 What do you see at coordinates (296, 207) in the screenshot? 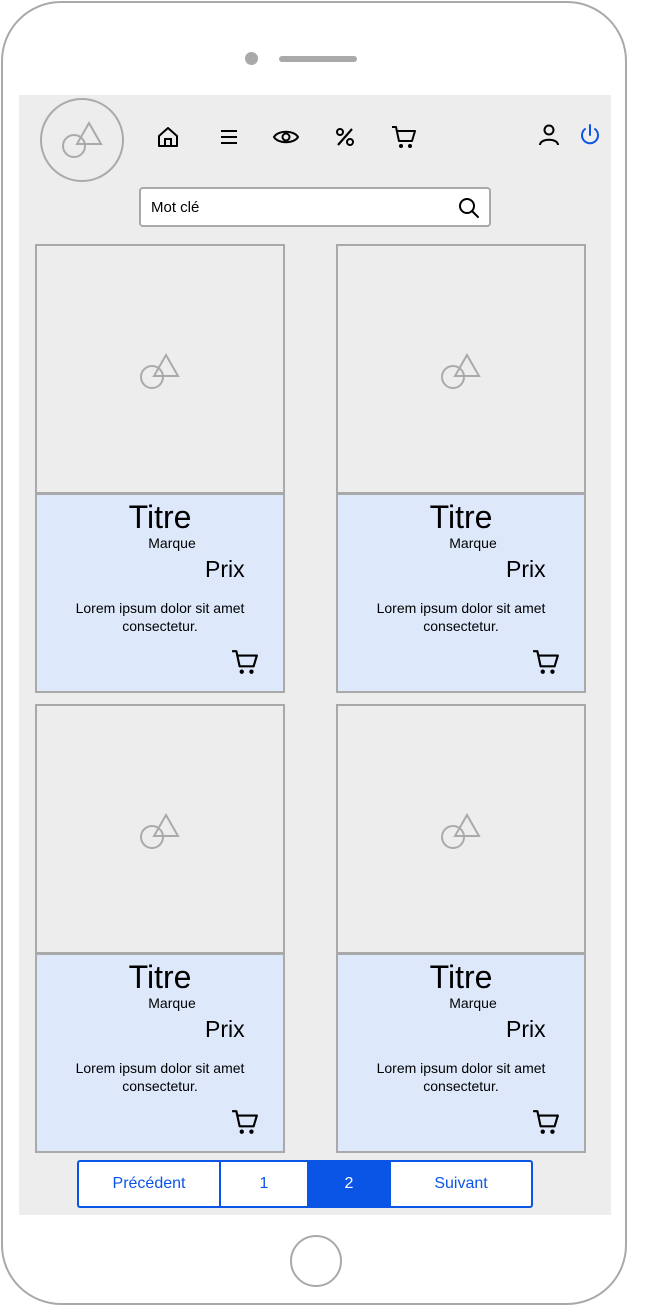
I see `search-input` at bounding box center [296, 207].